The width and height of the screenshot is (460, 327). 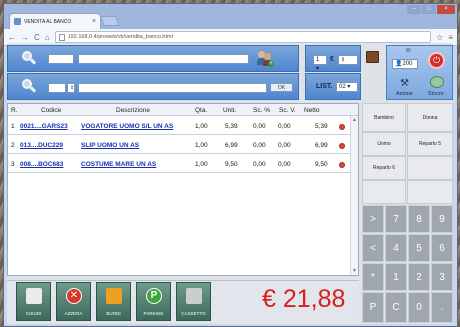 I want to click on item-code-link: 008....BOC683, so click(x=41, y=164).